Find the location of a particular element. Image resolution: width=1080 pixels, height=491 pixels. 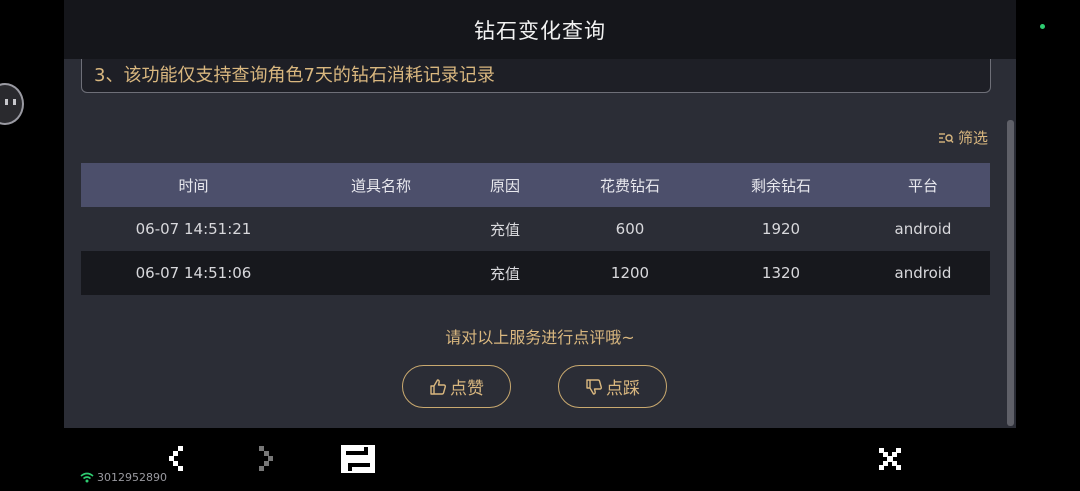

like-button: 点赞 is located at coordinates (456, 386).